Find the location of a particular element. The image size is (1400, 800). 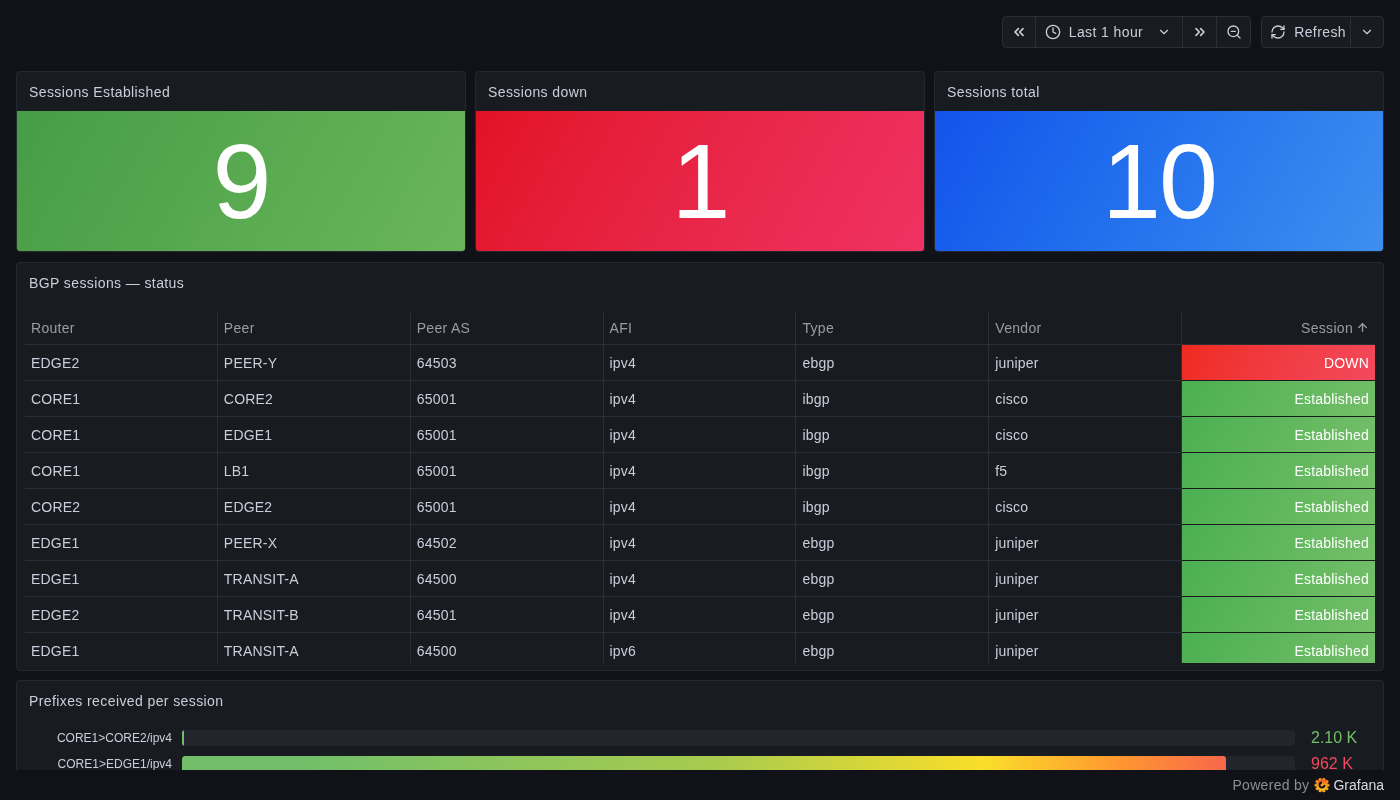

zoom-out-button is located at coordinates (1234, 32).